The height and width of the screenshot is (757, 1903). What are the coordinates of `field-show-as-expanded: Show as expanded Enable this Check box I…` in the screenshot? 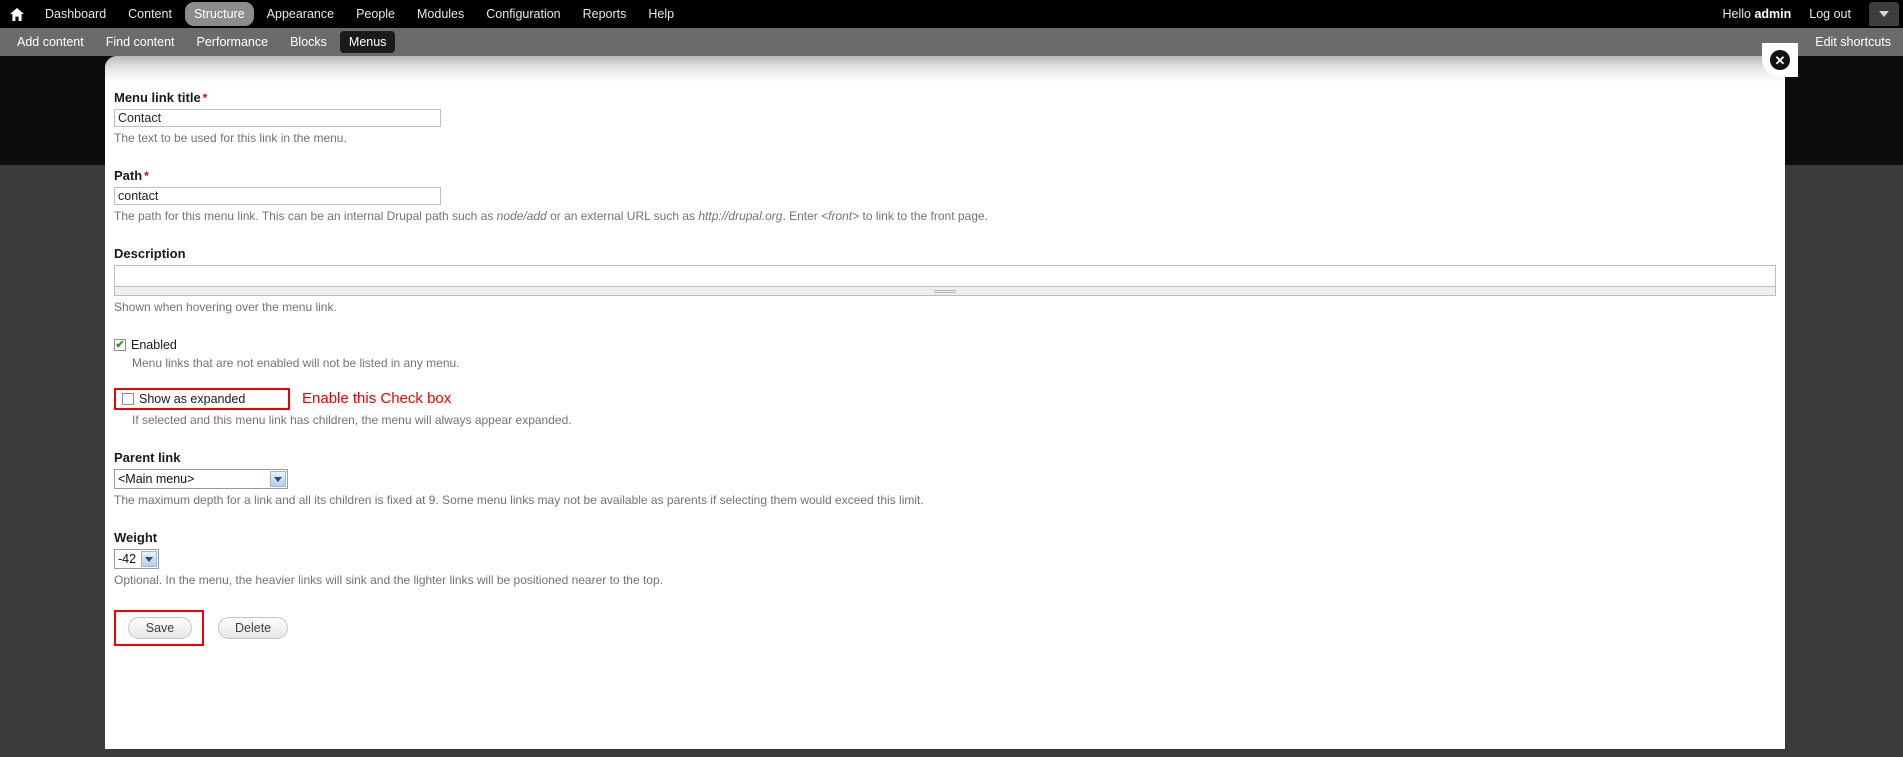 It's located at (945, 408).